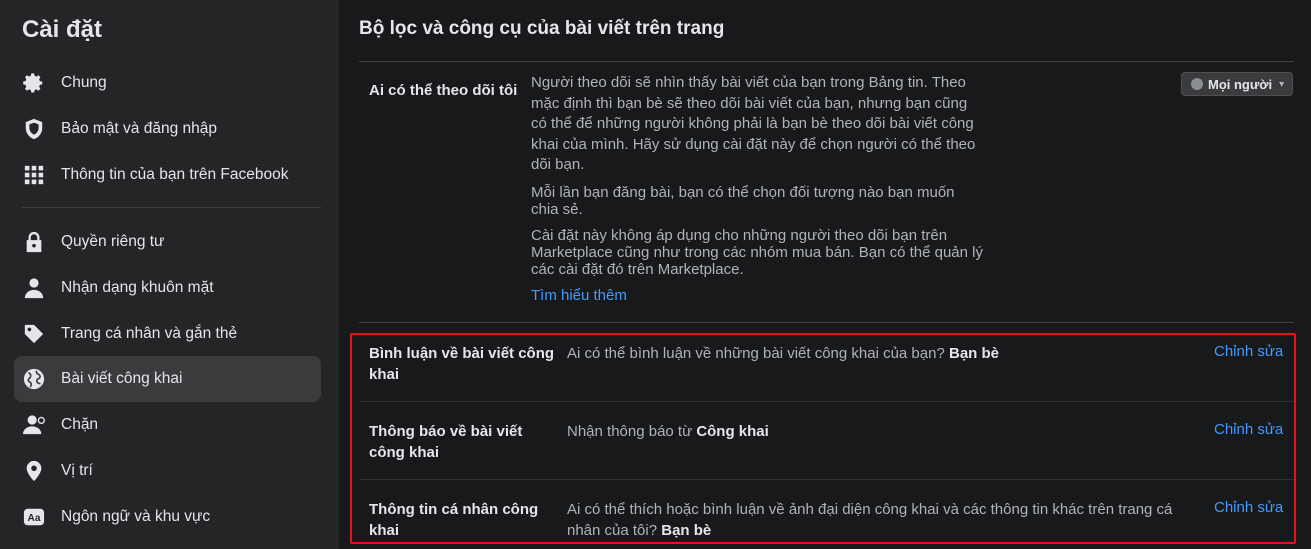  Describe the element at coordinates (34, 83) in the screenshot. I see `gear-icon` at that location.